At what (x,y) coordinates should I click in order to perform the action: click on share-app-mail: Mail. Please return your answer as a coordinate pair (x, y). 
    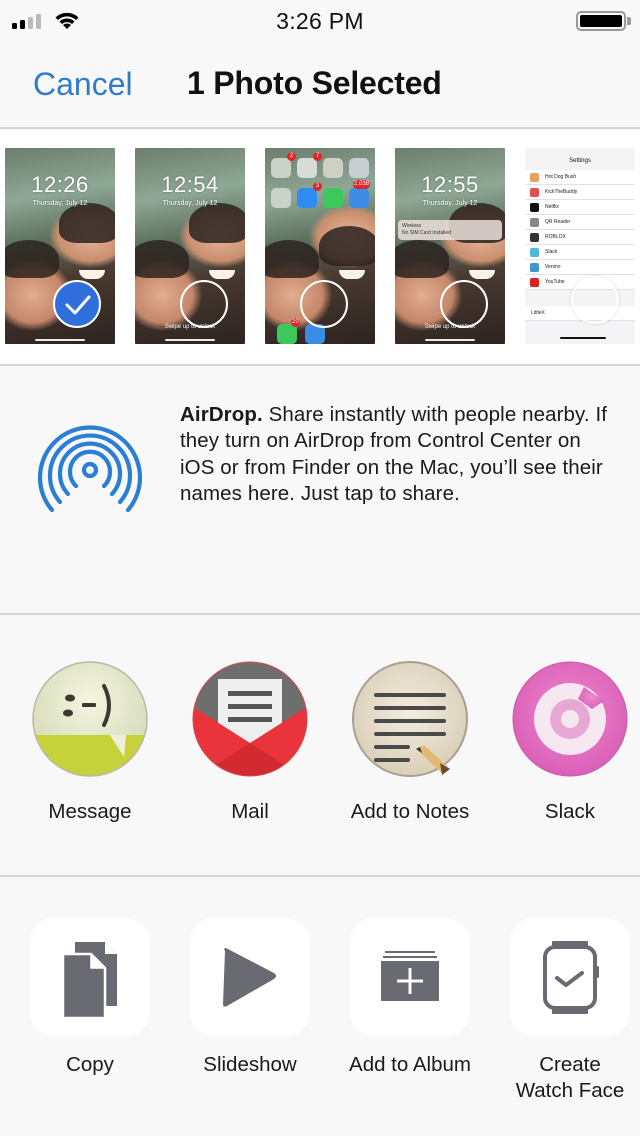
    Looking at the image, I should click on (250, 738).